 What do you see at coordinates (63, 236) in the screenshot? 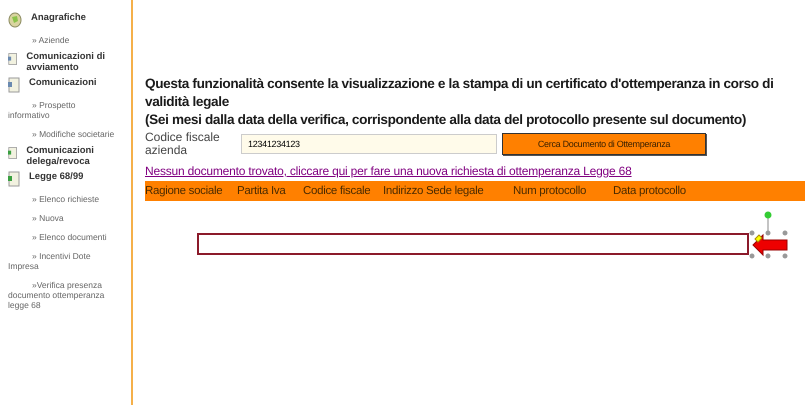
I see `menu-link: » Elenco documenti` at bounding box center [63, 236].